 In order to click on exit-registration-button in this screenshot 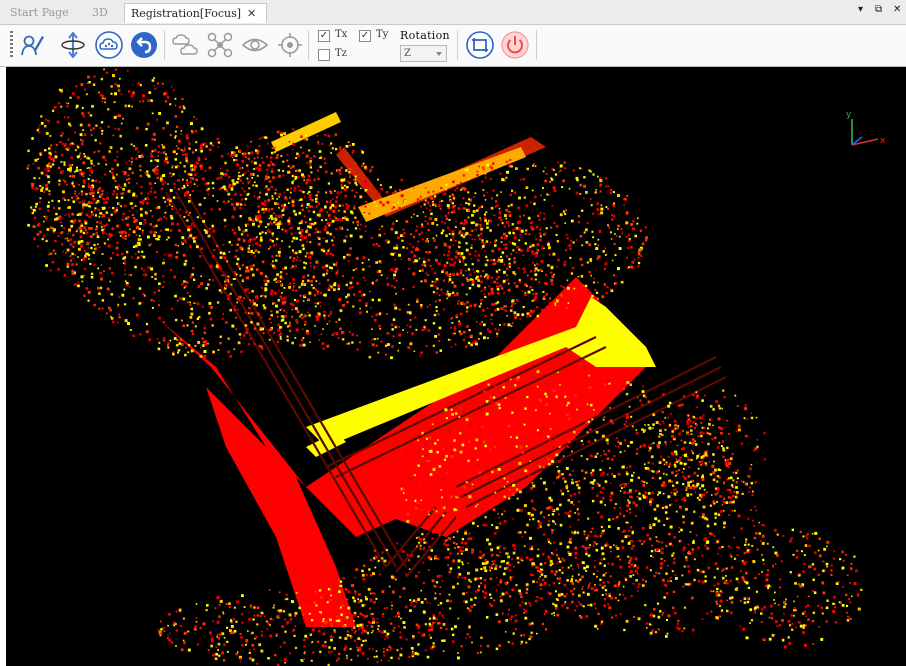, I will do `click(515, 45)`.